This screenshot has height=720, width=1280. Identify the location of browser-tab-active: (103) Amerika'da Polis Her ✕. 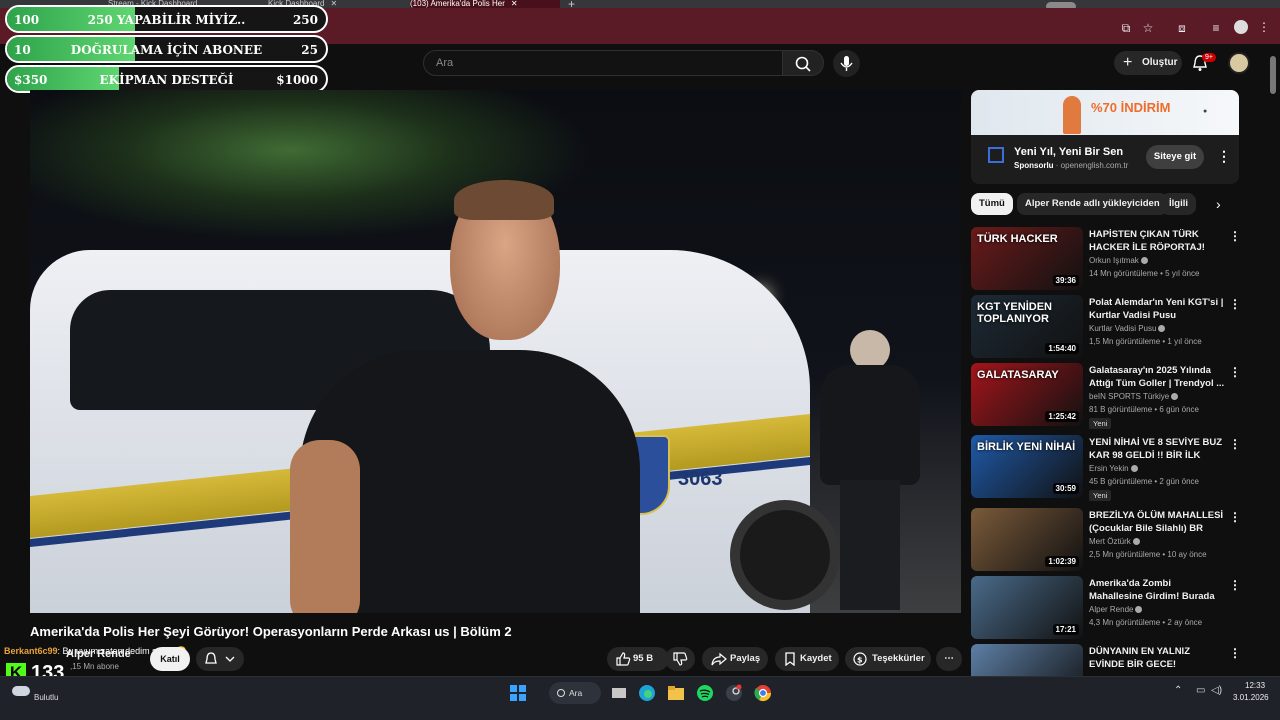
(485, 4).